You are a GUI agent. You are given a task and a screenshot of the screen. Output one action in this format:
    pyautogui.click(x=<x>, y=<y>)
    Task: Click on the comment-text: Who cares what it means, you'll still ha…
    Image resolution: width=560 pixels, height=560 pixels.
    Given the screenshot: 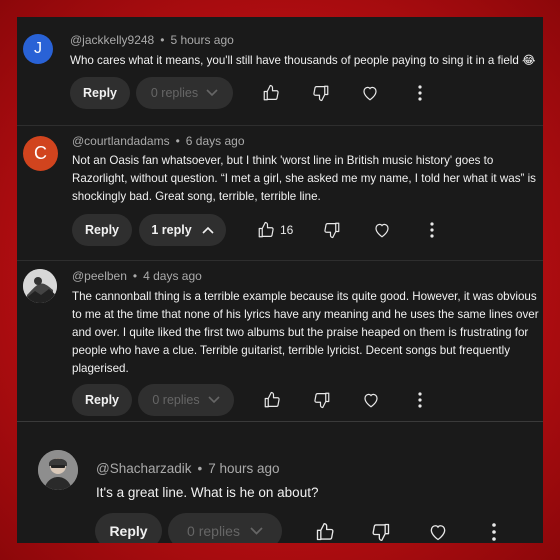 What is the action you would take?
    pyautogui.click(x=303, y=60)
    